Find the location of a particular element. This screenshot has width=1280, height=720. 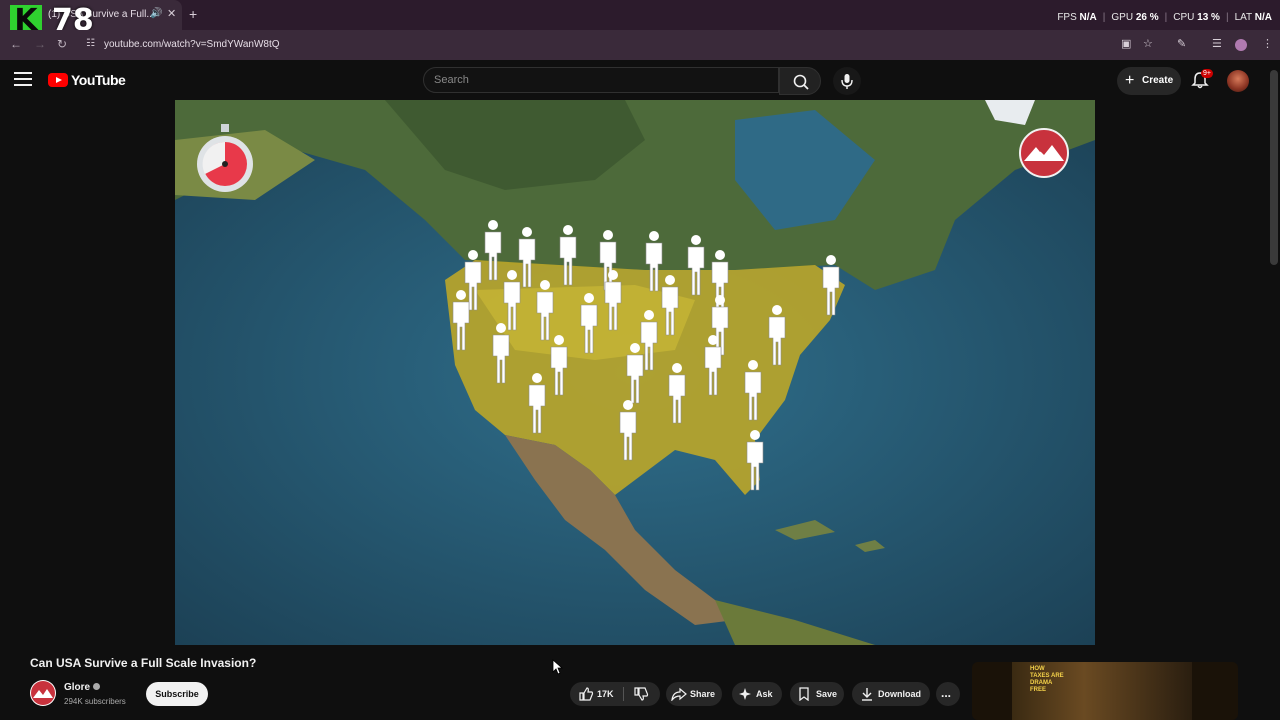

install-app-icon: ▣ is located at coordinates (1126, 43).